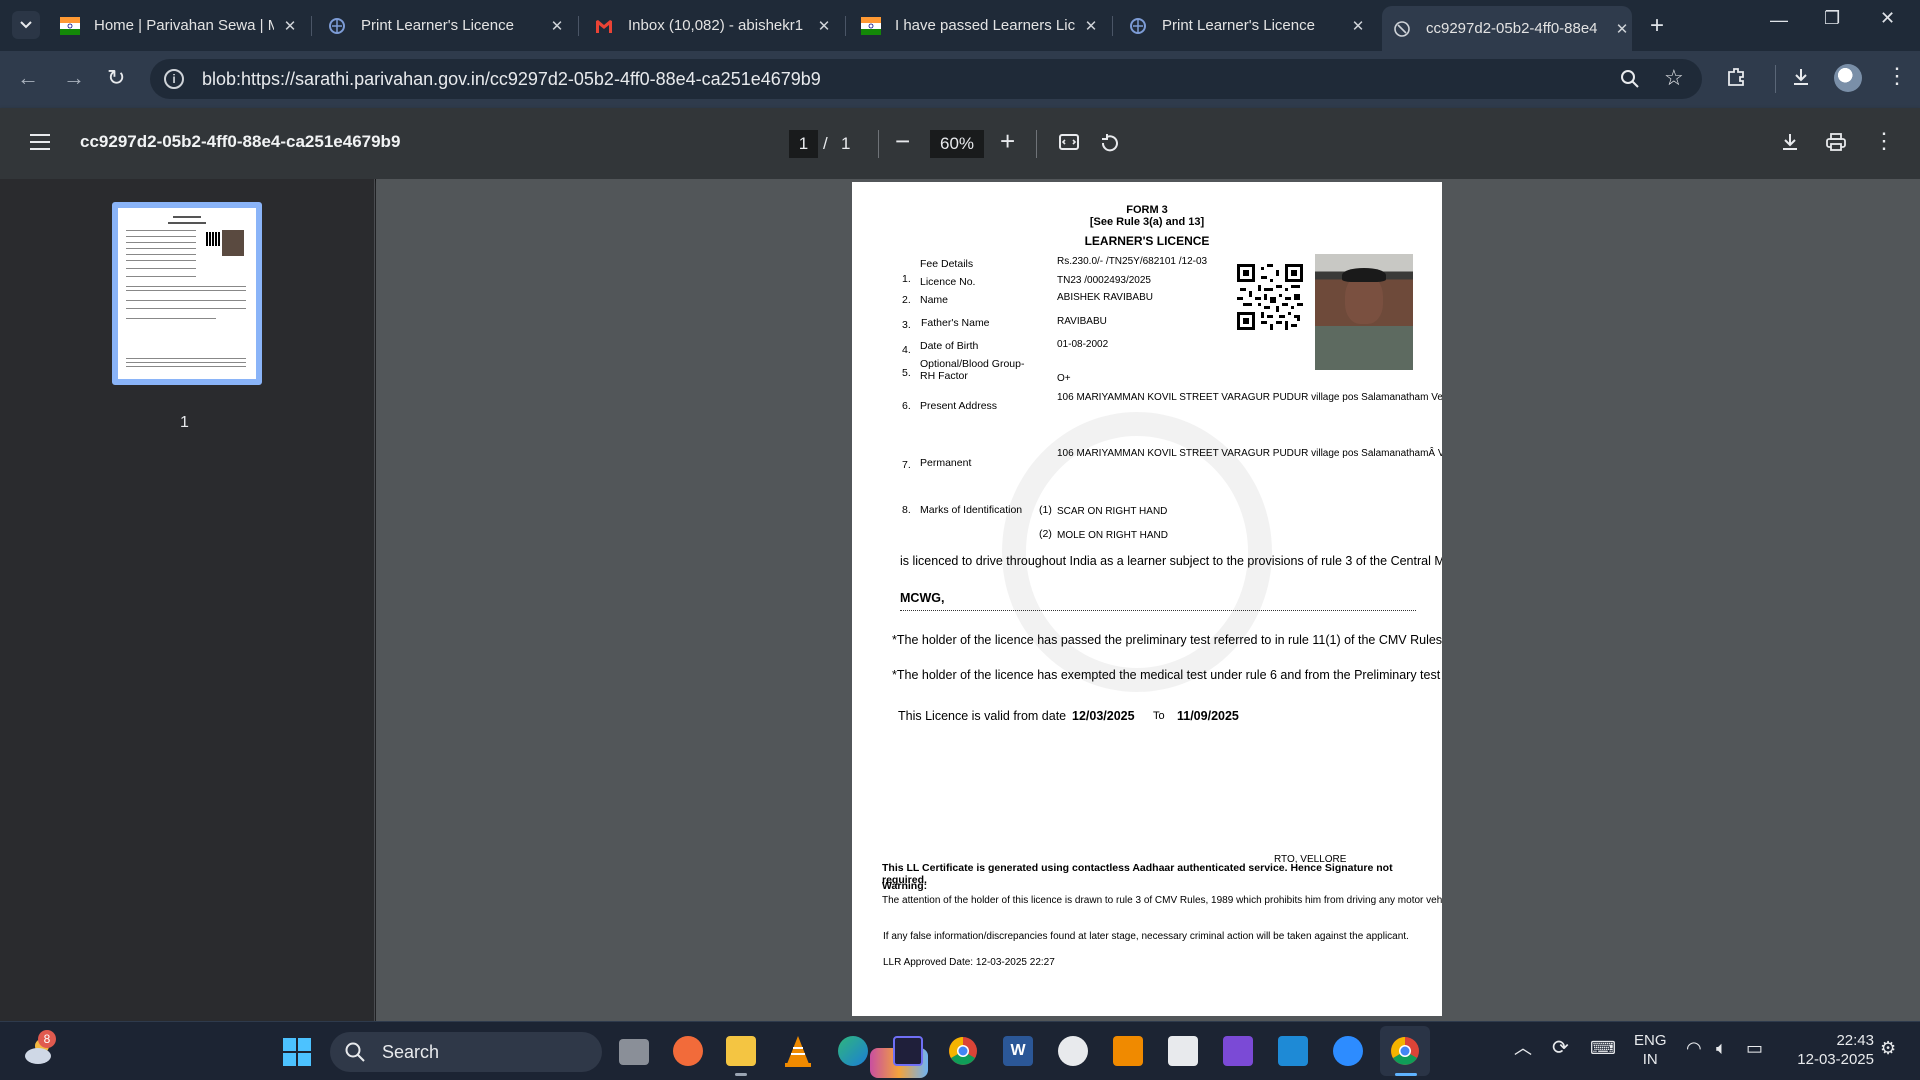  What do you see at coordinates (1103, 716) in the screenshot?
I see `valid-from-date: 12/03/2025` at bounding box center [1103, 716].